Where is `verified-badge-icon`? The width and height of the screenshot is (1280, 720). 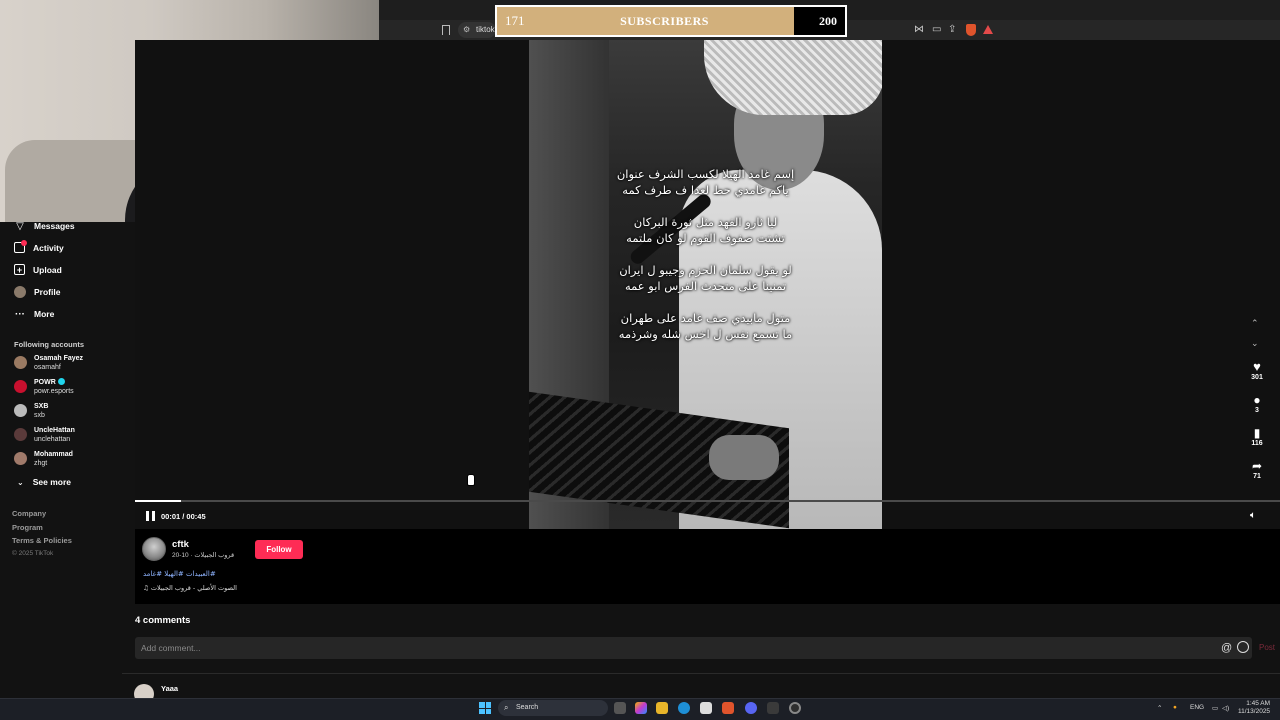 verified-badge-icon is located at coordinates (61, 381).